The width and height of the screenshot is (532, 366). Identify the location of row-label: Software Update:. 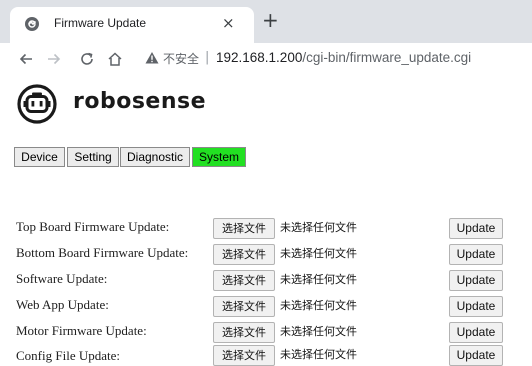
(62, 278).